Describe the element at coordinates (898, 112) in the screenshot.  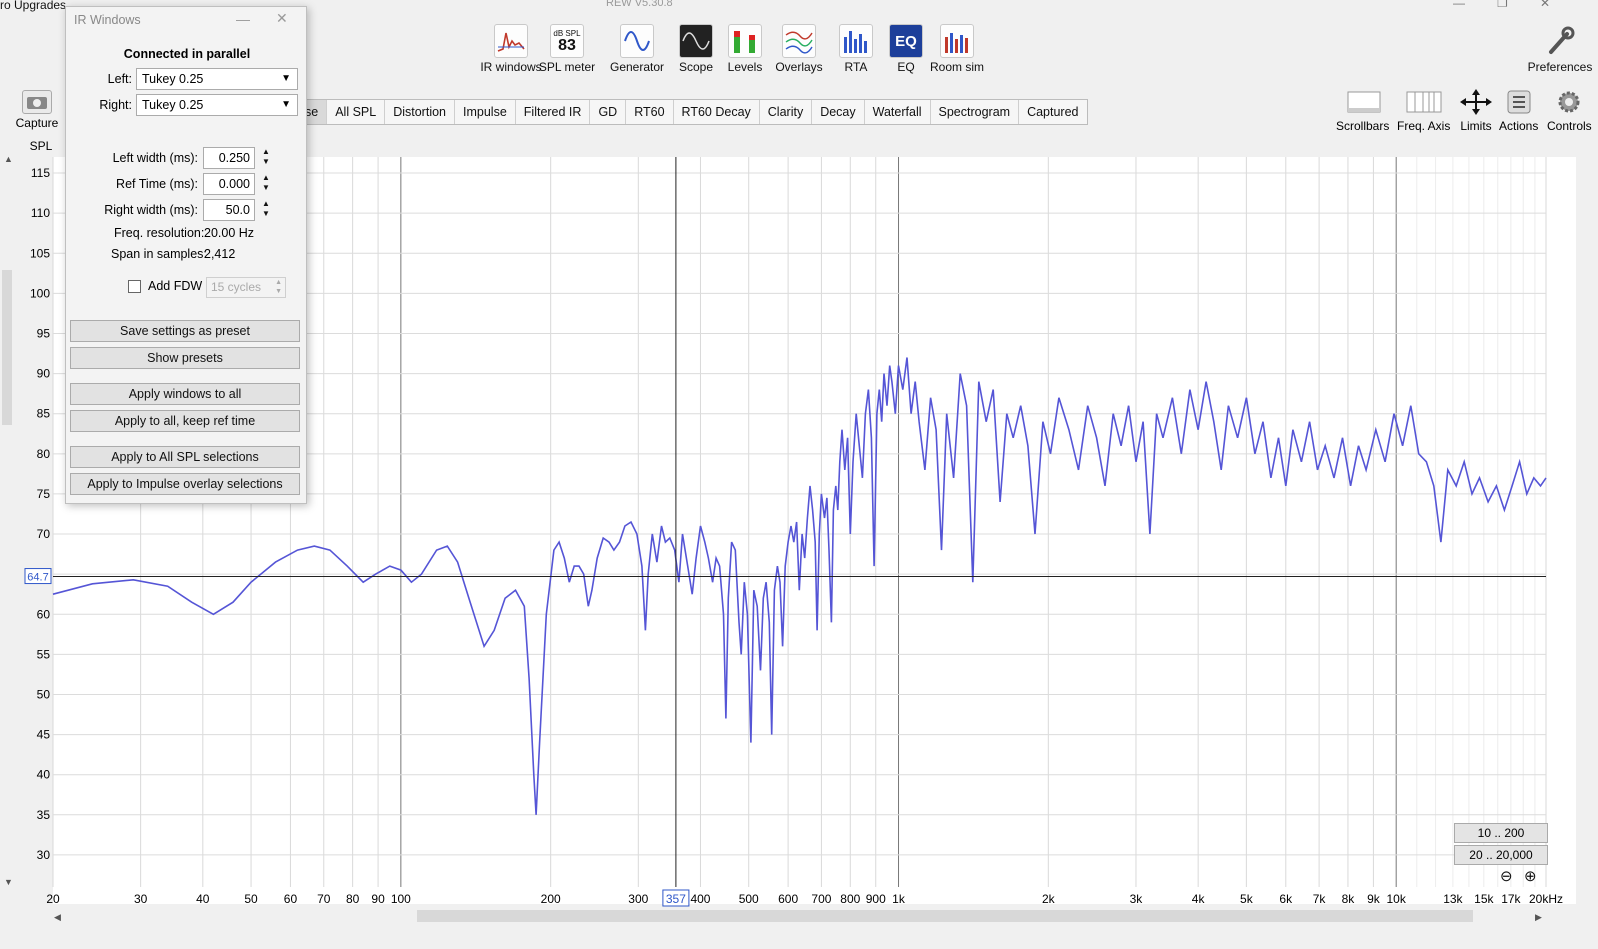
I see `tab-waterfall: Waterfall` at that location.